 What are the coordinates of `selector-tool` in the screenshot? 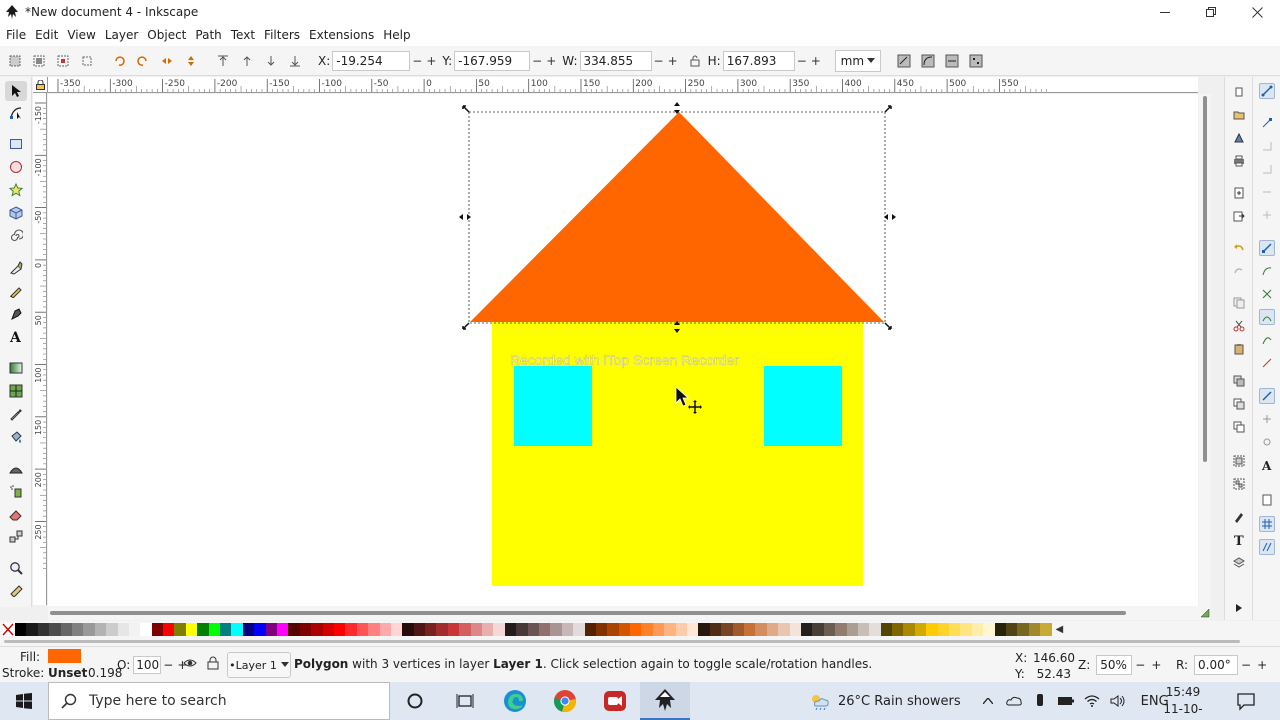 It's located at (16, 91).